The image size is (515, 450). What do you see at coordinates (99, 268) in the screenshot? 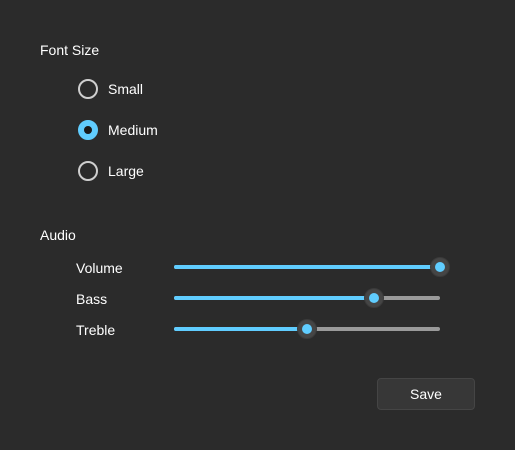
I see `volume-label: Volume` at bounding box center [99, 268].